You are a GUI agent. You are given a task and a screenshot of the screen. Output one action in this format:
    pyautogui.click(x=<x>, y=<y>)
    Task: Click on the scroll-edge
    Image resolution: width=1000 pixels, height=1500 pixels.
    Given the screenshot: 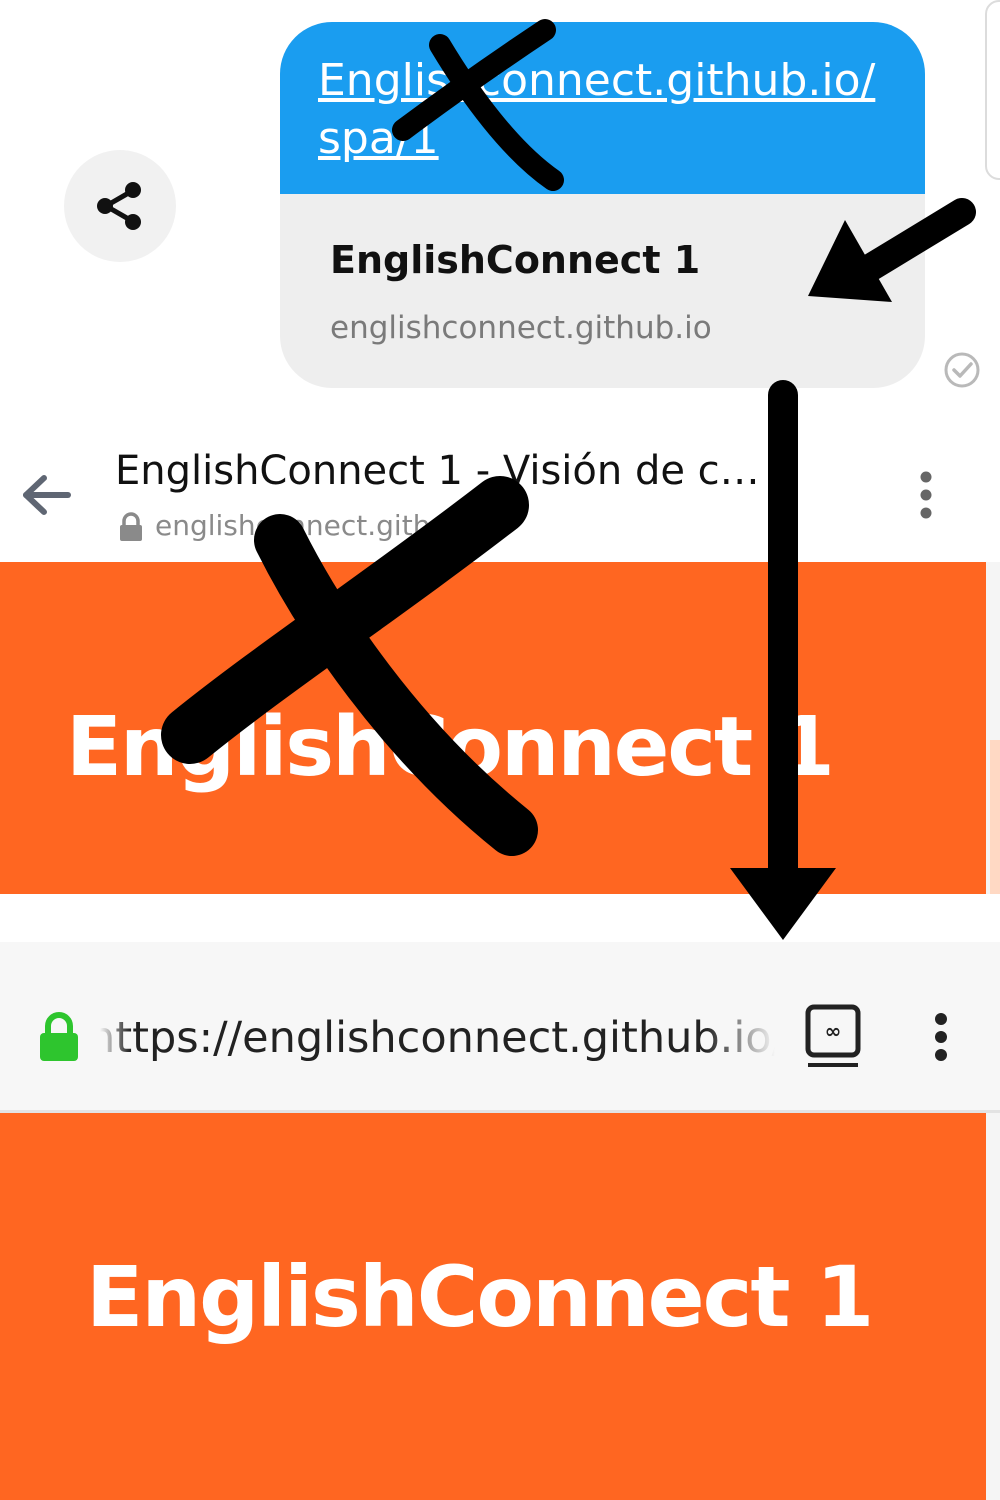 What is the action you would take?
    pyautogui.click(x=993, y=1306)
    